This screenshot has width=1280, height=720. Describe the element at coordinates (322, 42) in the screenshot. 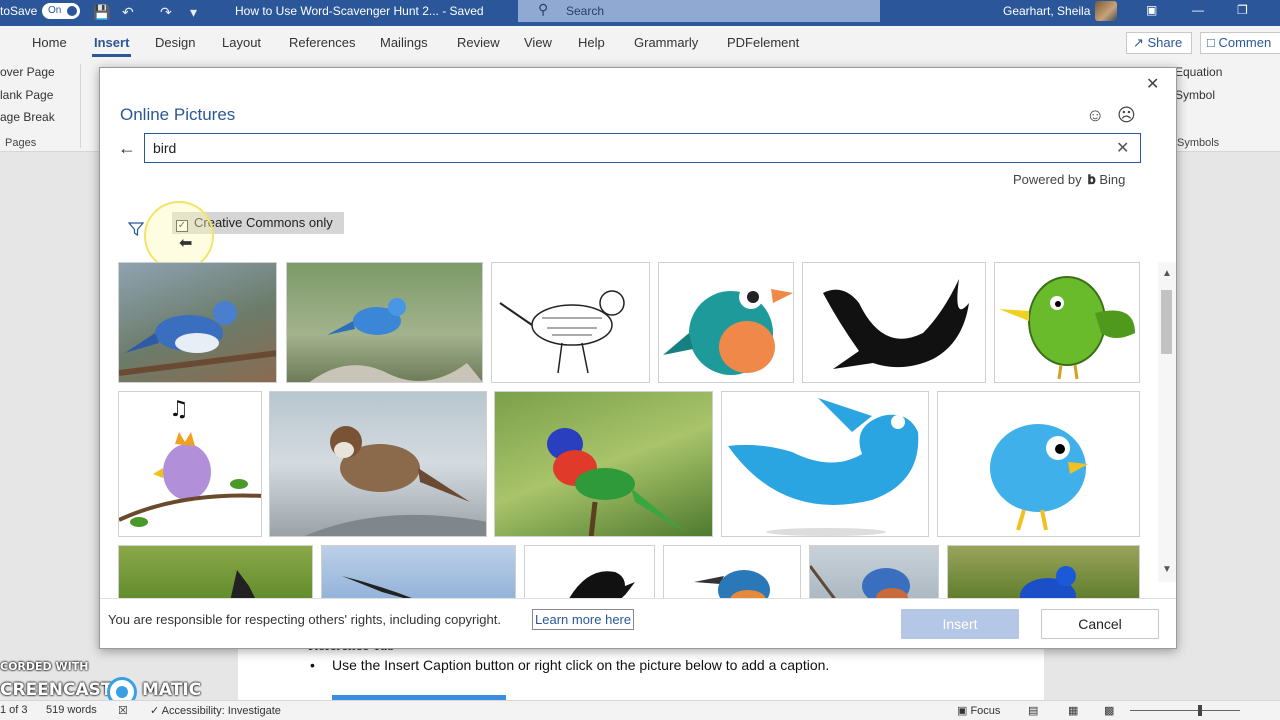

I see `tab-references: References` at that location.